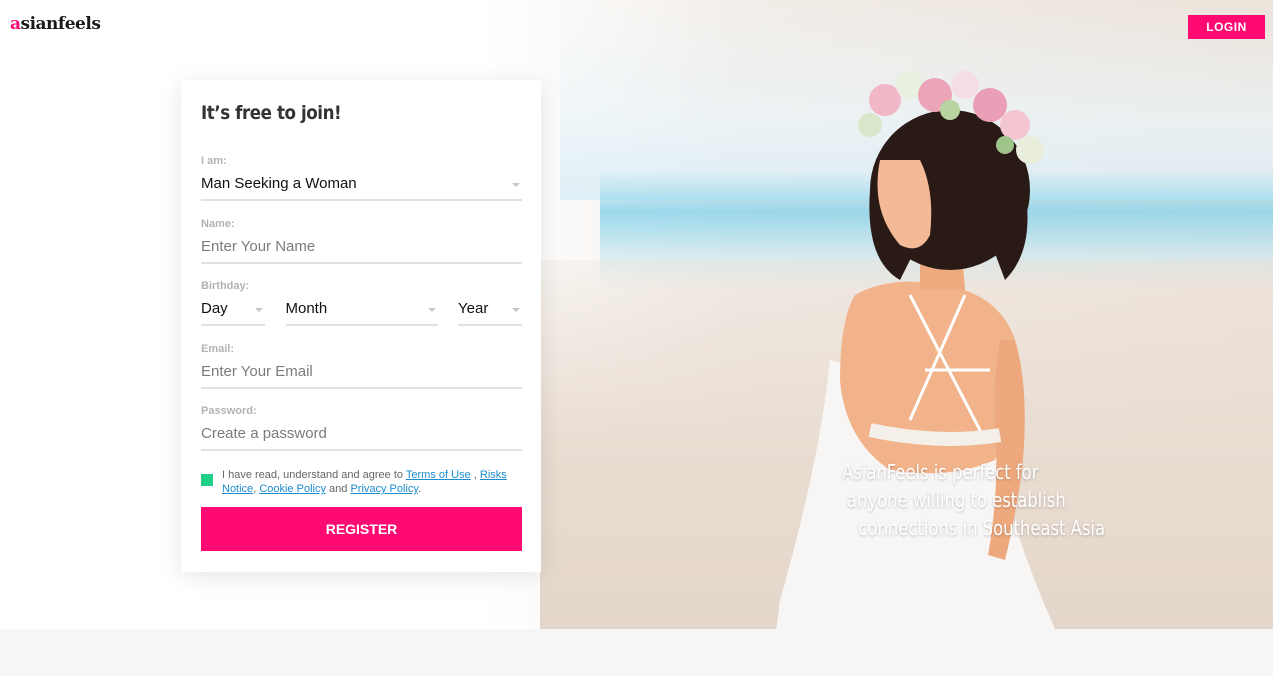 This screenshot has height=676, width=1273. What do you see at coordinates (361, 250) in the screenshot?
I see `name-input: Enter Your Name` at bounding box center [361, 250].